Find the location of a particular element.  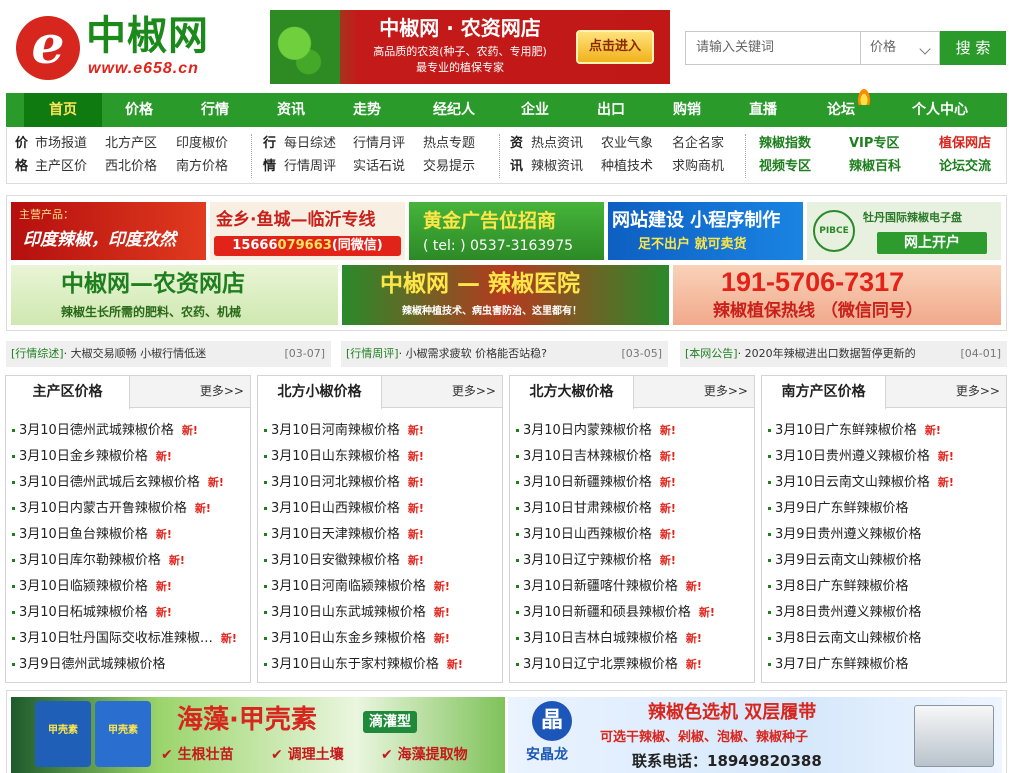

list-item: 3月10日辽宁辣椒价格 新! is located at coordinates (615, 561).